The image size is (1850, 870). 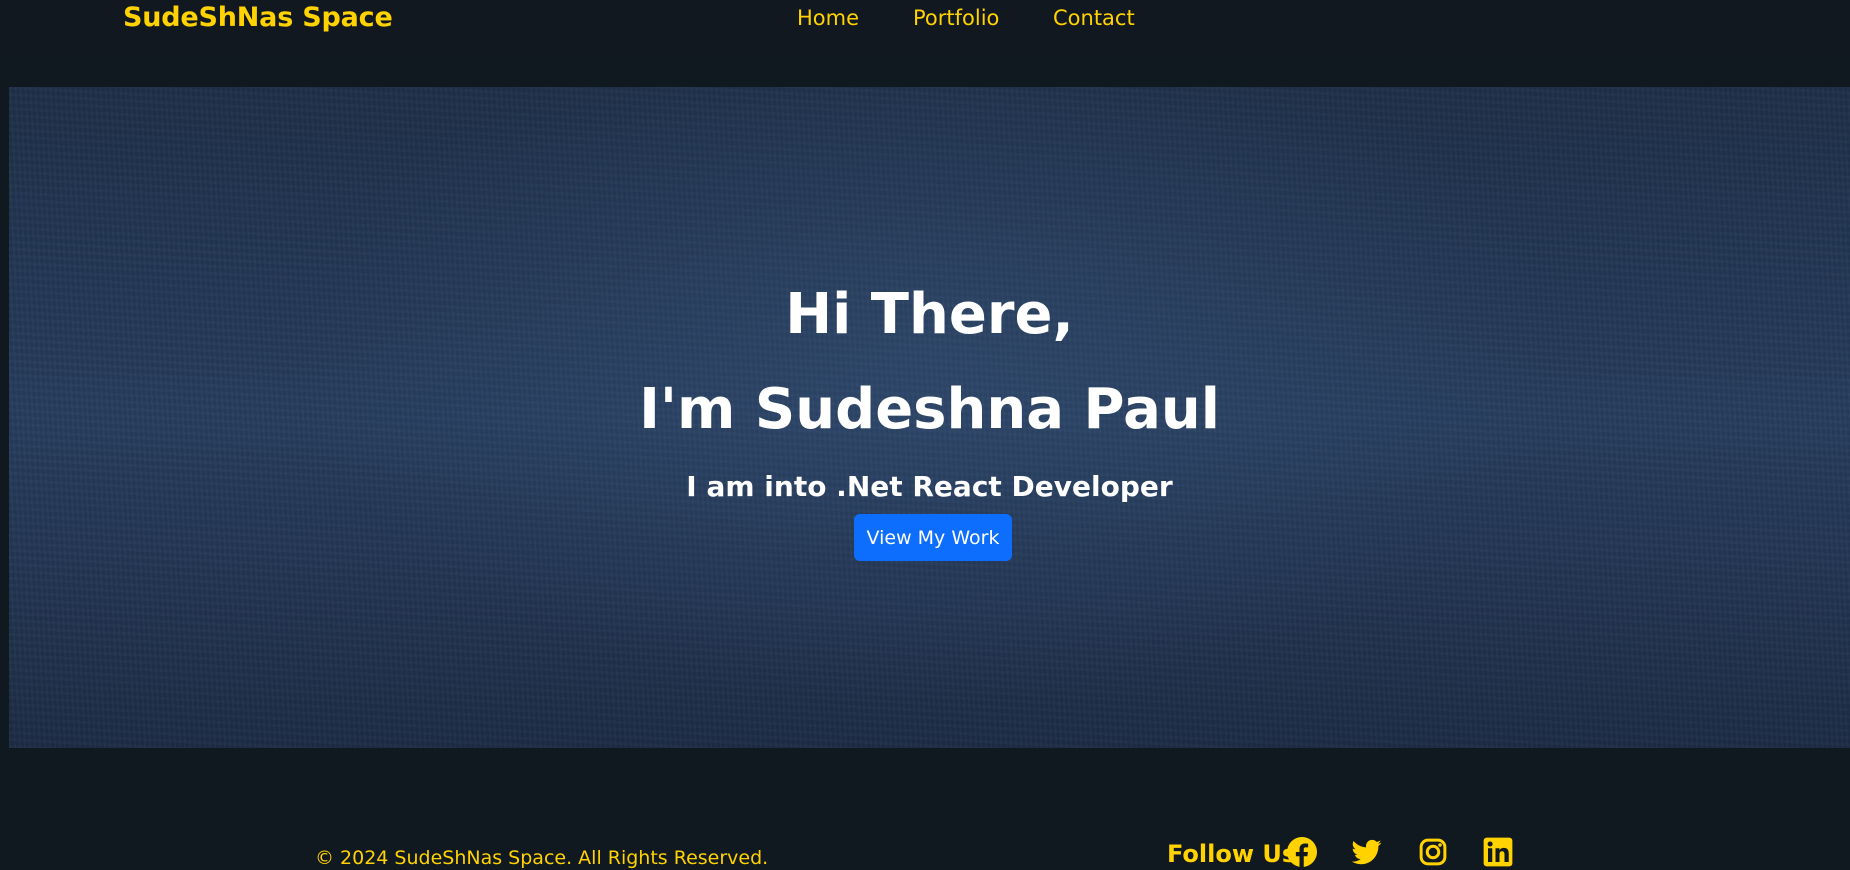 I want to click on nav-link-portfolio: Portfolio, so click(x=956, y=18).